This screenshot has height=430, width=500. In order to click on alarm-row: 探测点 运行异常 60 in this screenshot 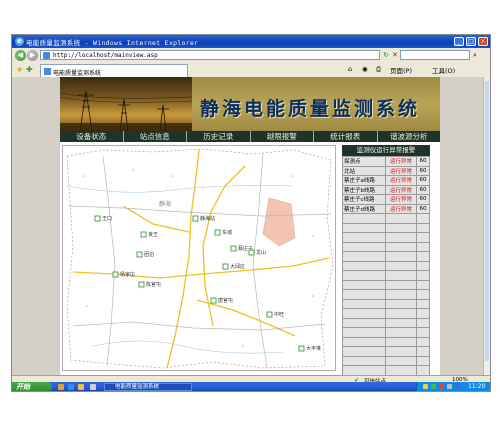, I will do `click(386, 161)`.